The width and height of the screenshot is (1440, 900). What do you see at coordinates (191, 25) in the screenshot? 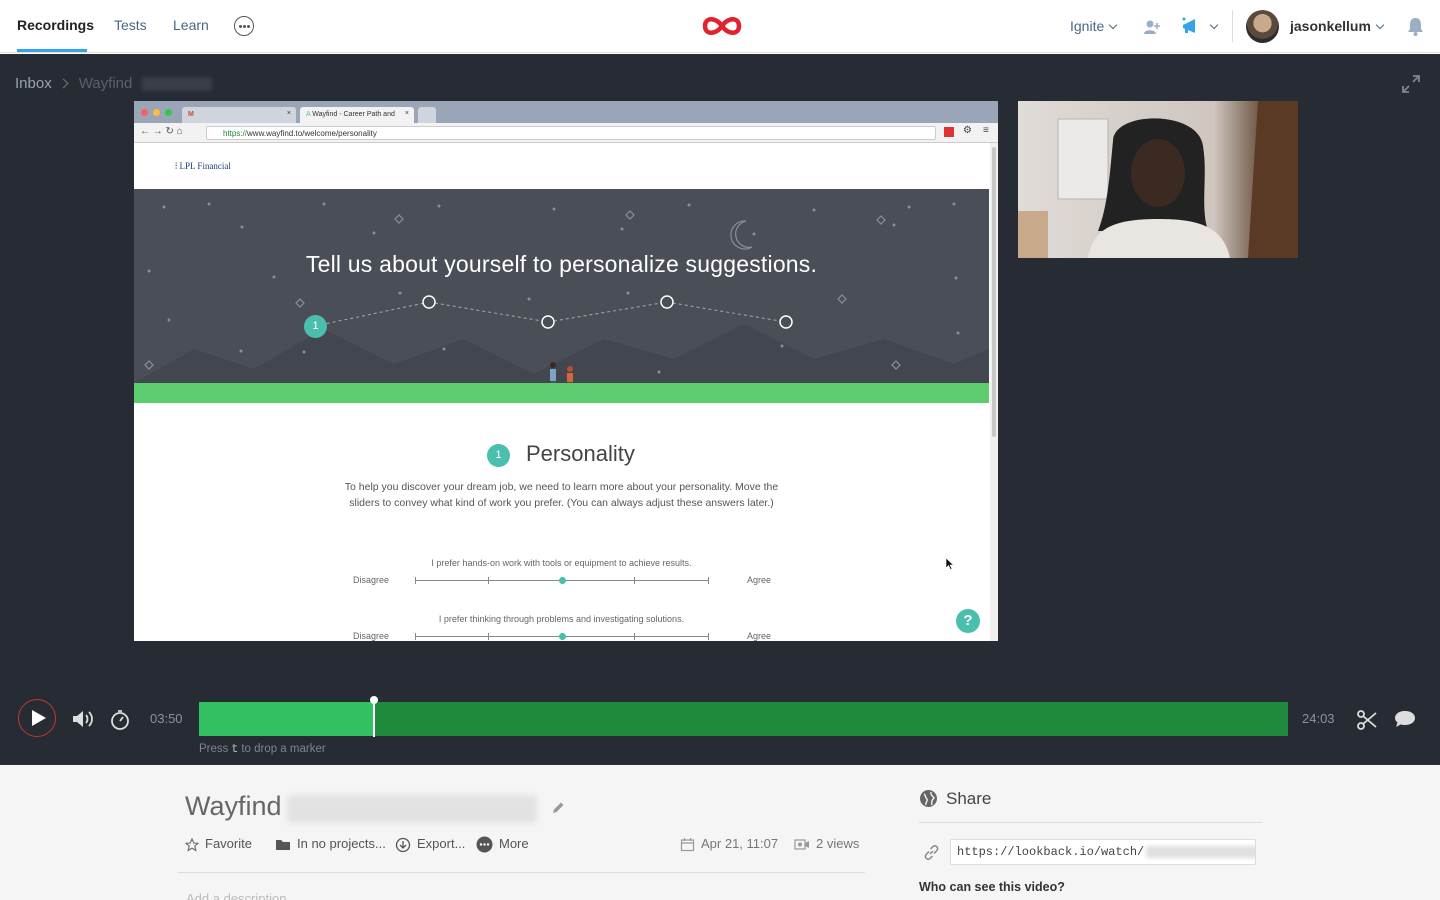
I see `tab-learn: Learn` at bounding box center [191, 25].